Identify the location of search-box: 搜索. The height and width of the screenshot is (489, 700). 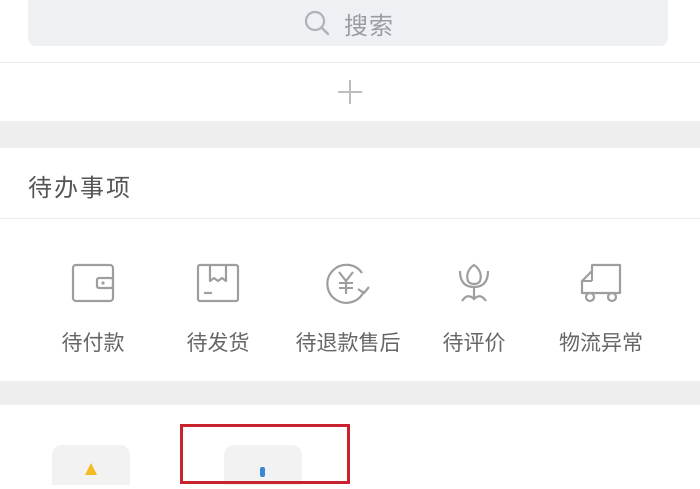
(348, 23).